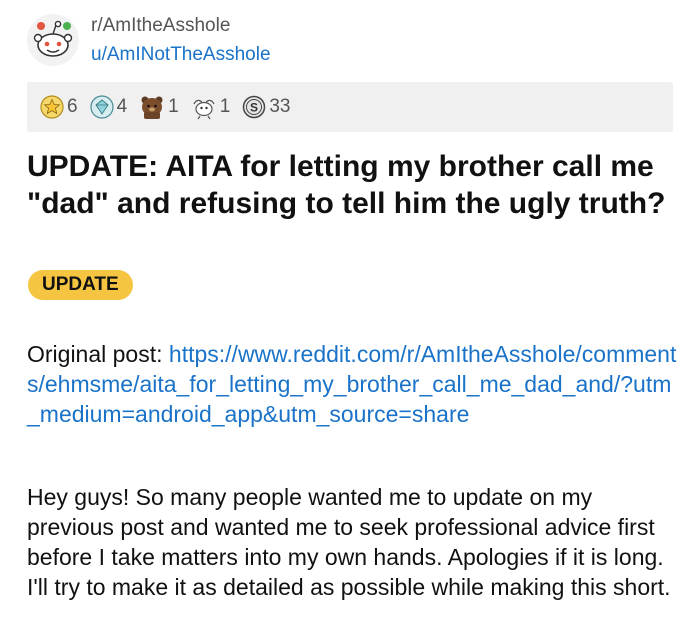  What do you see at coordinates (72, 106) in the screenshot?
I see `award-count: 6` at bounding box center [72, 106].